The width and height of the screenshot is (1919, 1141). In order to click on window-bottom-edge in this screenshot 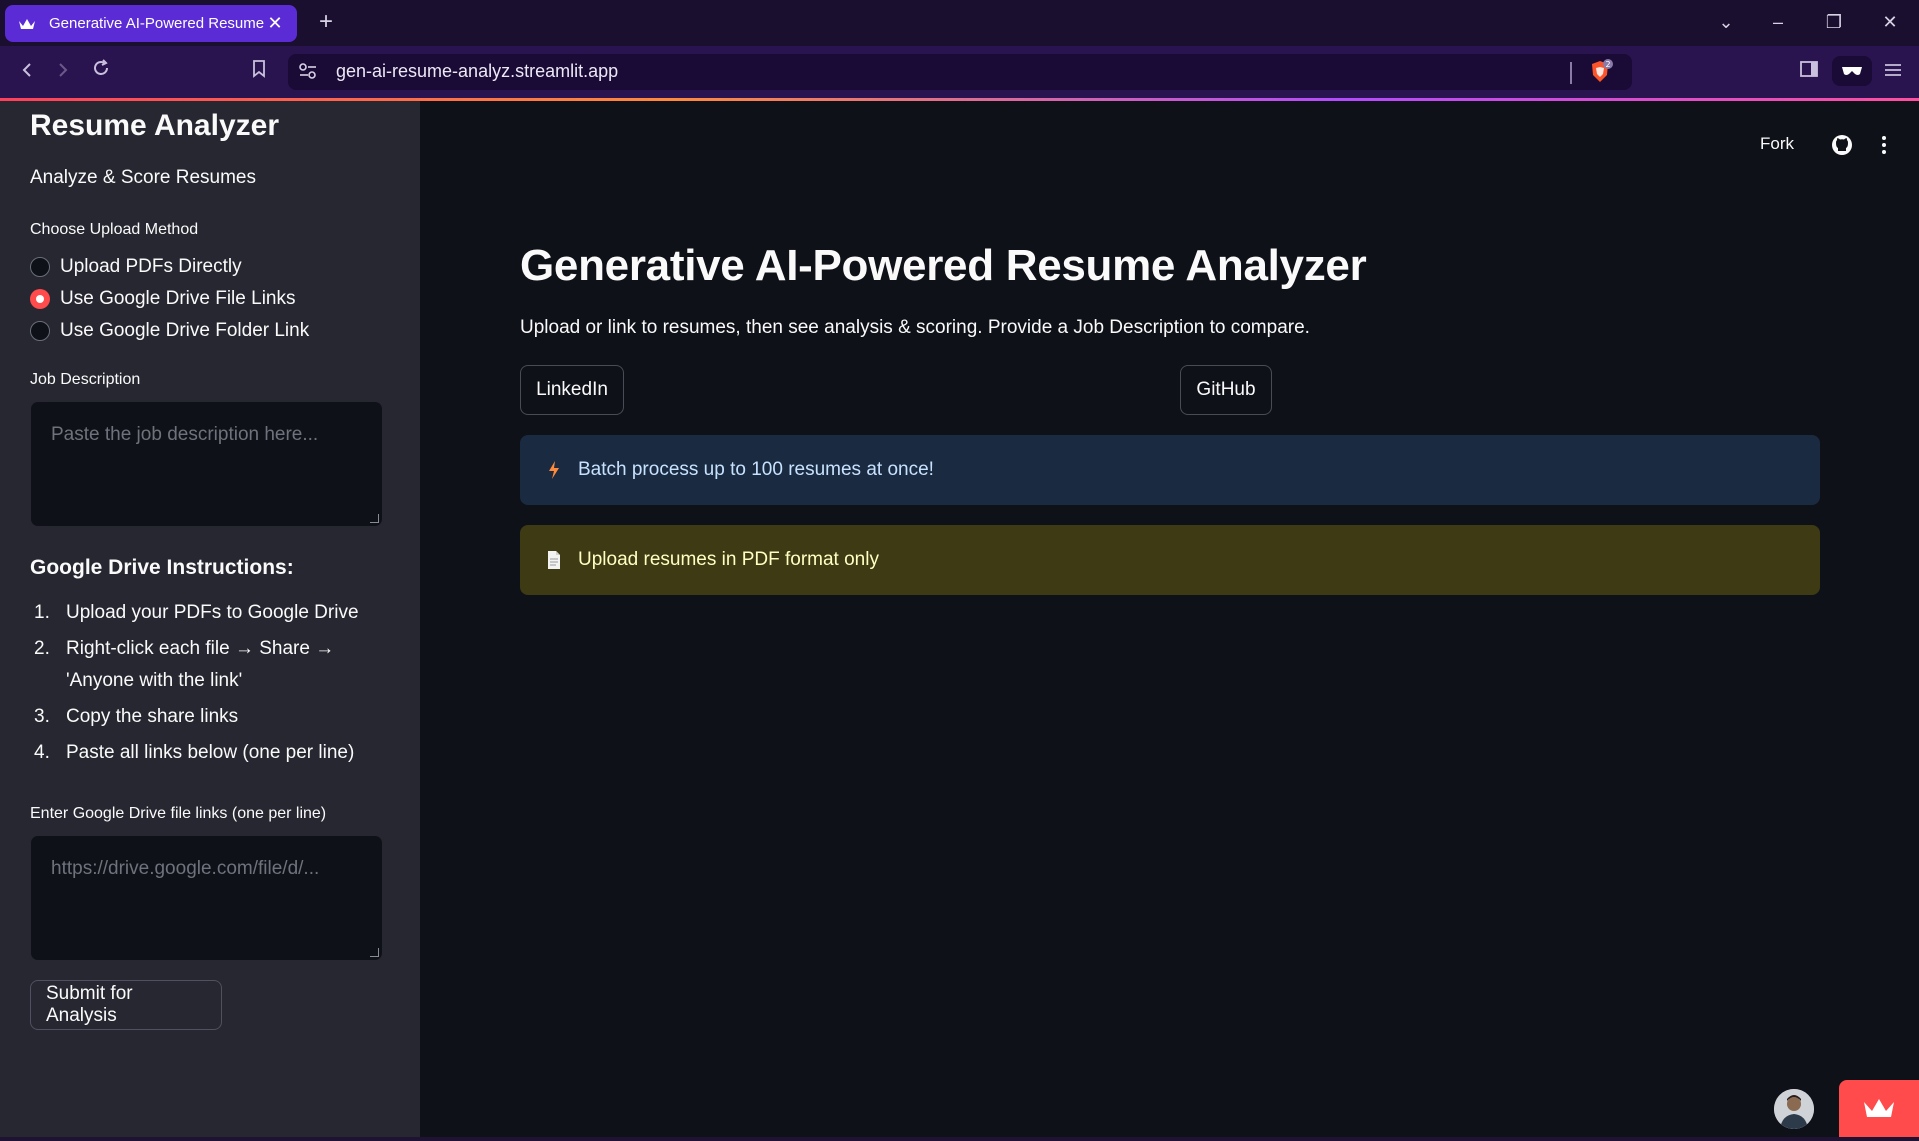, I will do `click(959, 1139)`.